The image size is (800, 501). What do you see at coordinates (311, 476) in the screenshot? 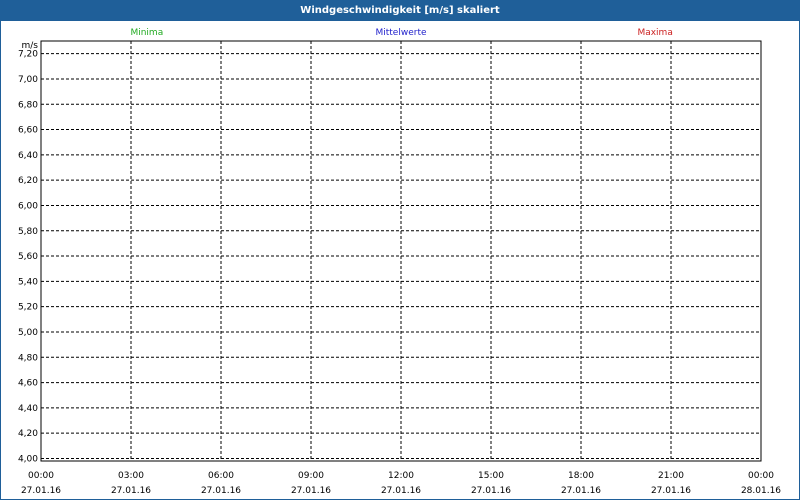
I see `x-tick-time: 09:00` at bounding box center [311, 476].